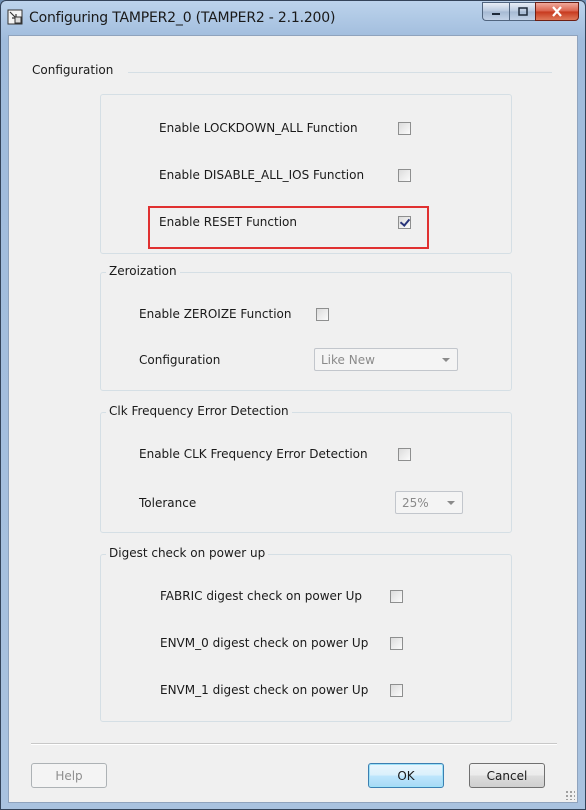 The image size is (586, 810). I want to click on close-icon, so click(557, 11).